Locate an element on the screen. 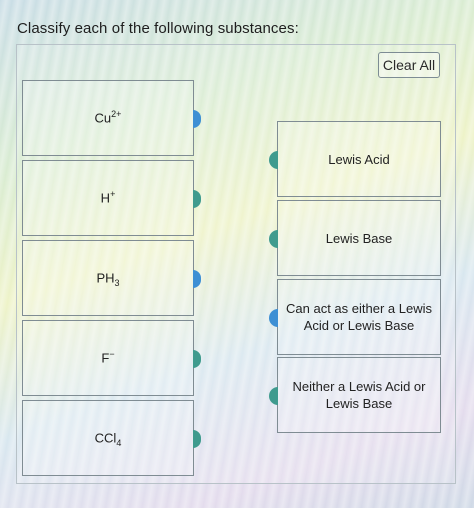 This screenshot has height=508, width=474. category-card-lewis-acid: Lewis Acid is located at coordinates (355, 159).